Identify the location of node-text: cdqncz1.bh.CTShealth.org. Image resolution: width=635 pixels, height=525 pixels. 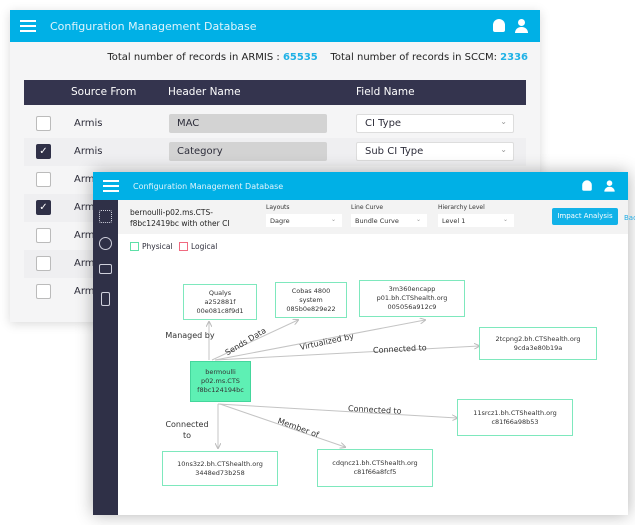
(375, 463).